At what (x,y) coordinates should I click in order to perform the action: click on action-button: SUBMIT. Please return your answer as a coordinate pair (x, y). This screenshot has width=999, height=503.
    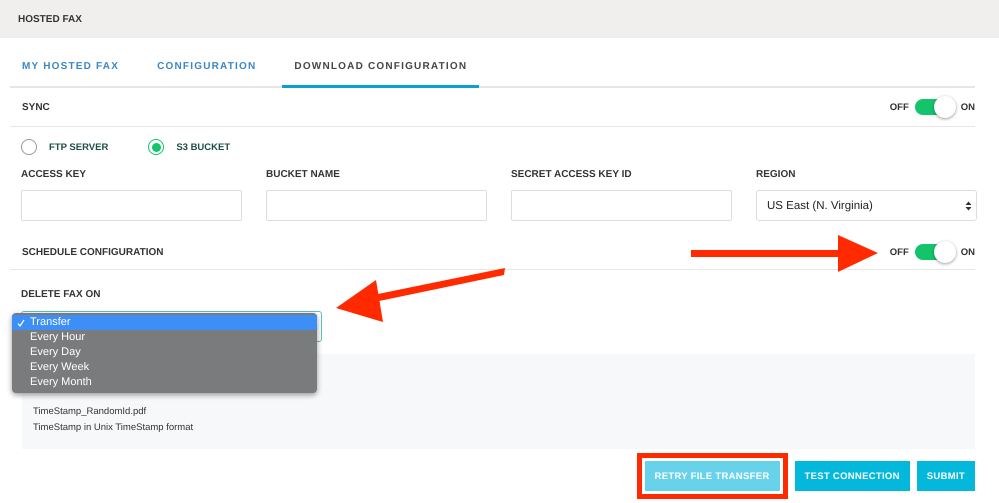
    Looking at the image, I should click on (945, 476).